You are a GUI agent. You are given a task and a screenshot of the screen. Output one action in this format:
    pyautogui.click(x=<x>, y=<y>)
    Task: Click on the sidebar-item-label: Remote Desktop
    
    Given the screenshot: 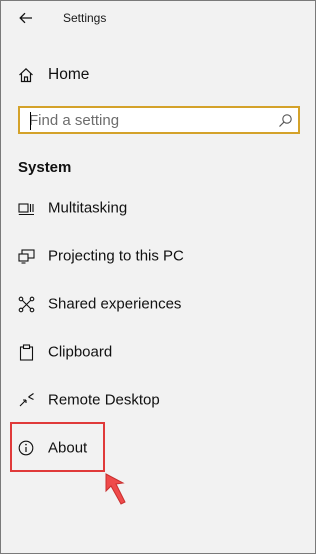 What is the action you would take?
    pyautogui.click(x=104, y=400)
    